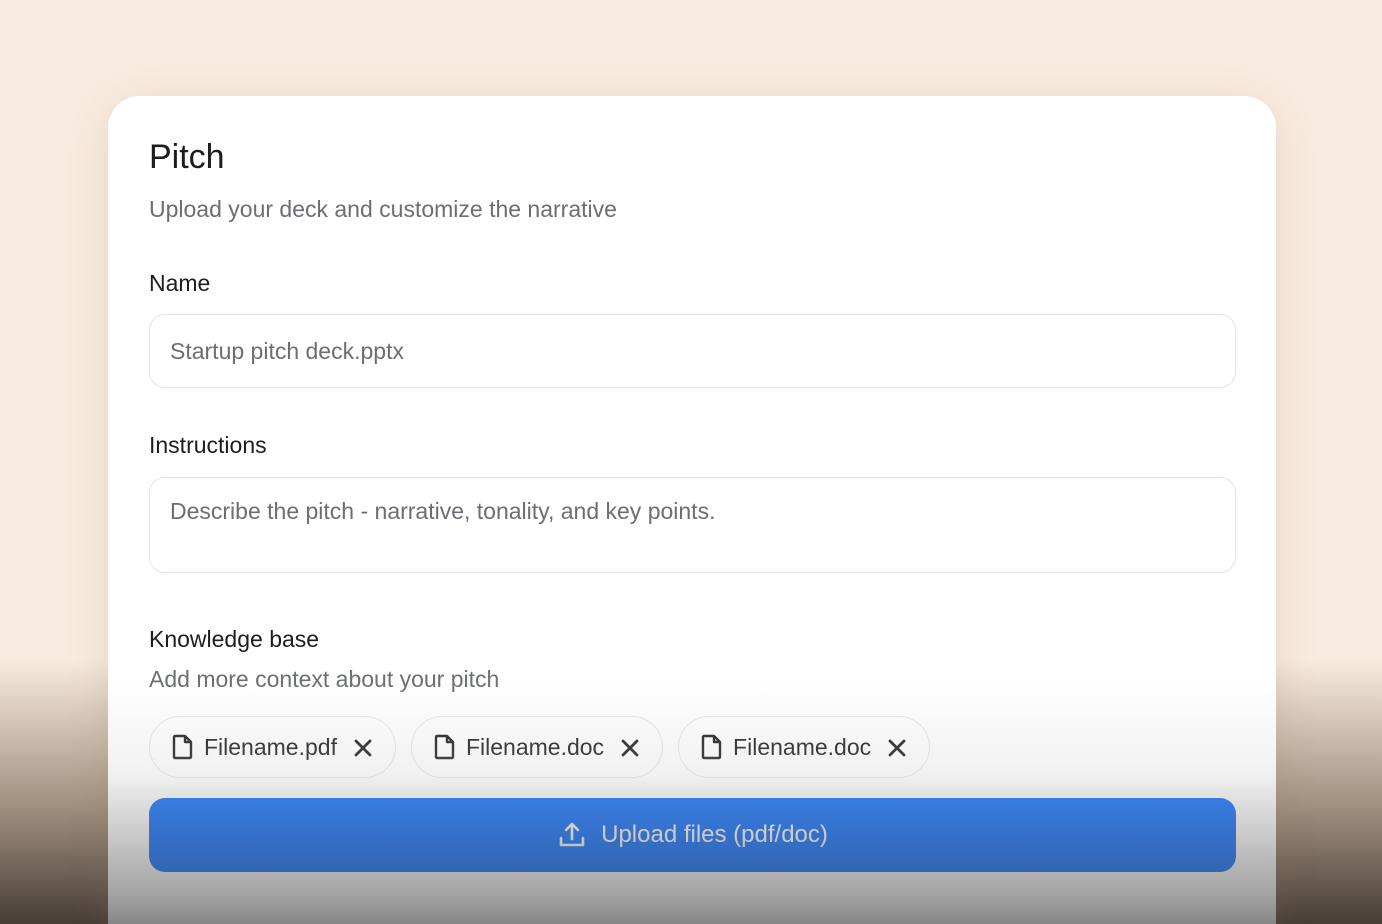  Describe the element at coordinates (180, 283) in the screenshot. I see `name-label: Name` at that location.